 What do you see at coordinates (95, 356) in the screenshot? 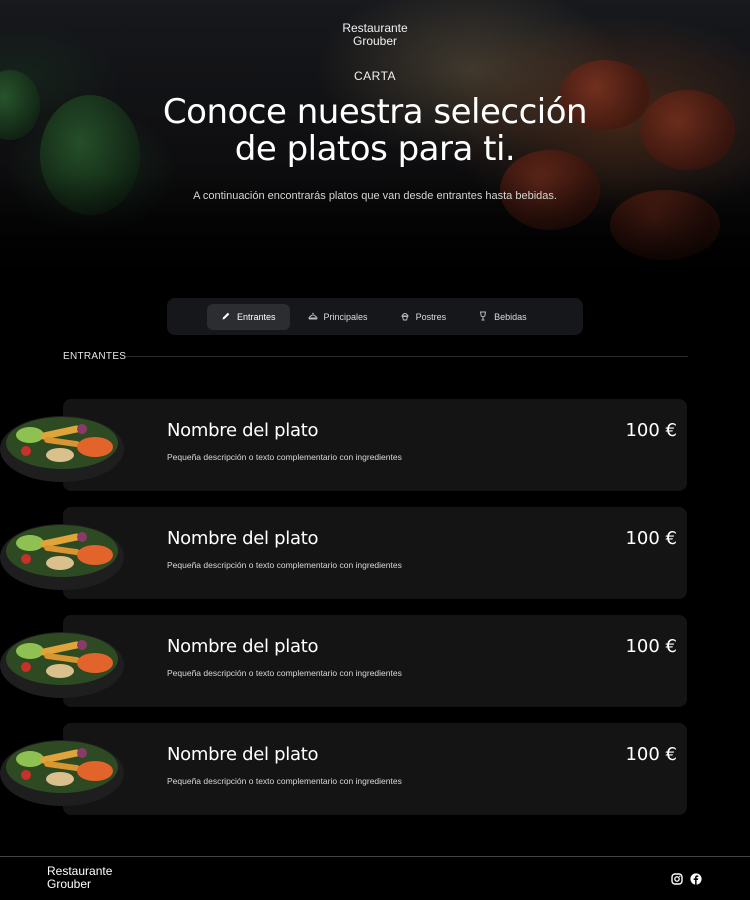
I see `section-heading: ENTRANTES` at bounding box center [95, 356].